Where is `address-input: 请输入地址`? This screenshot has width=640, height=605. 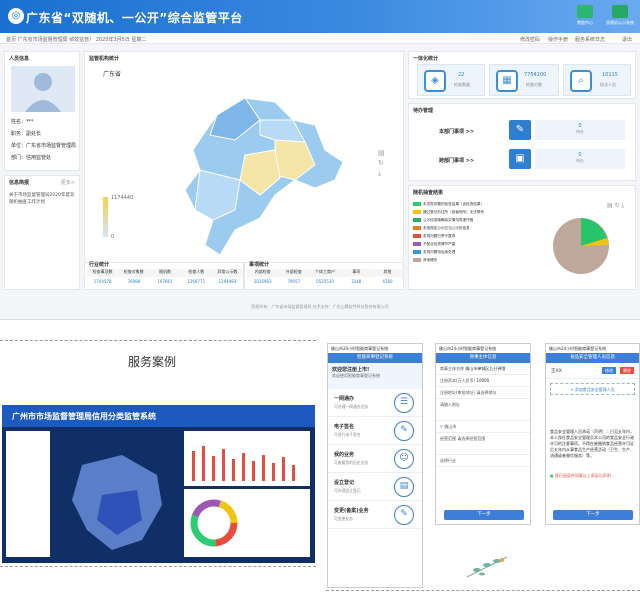 address-input: 请输入地址 is located at coordinates (483, 410).